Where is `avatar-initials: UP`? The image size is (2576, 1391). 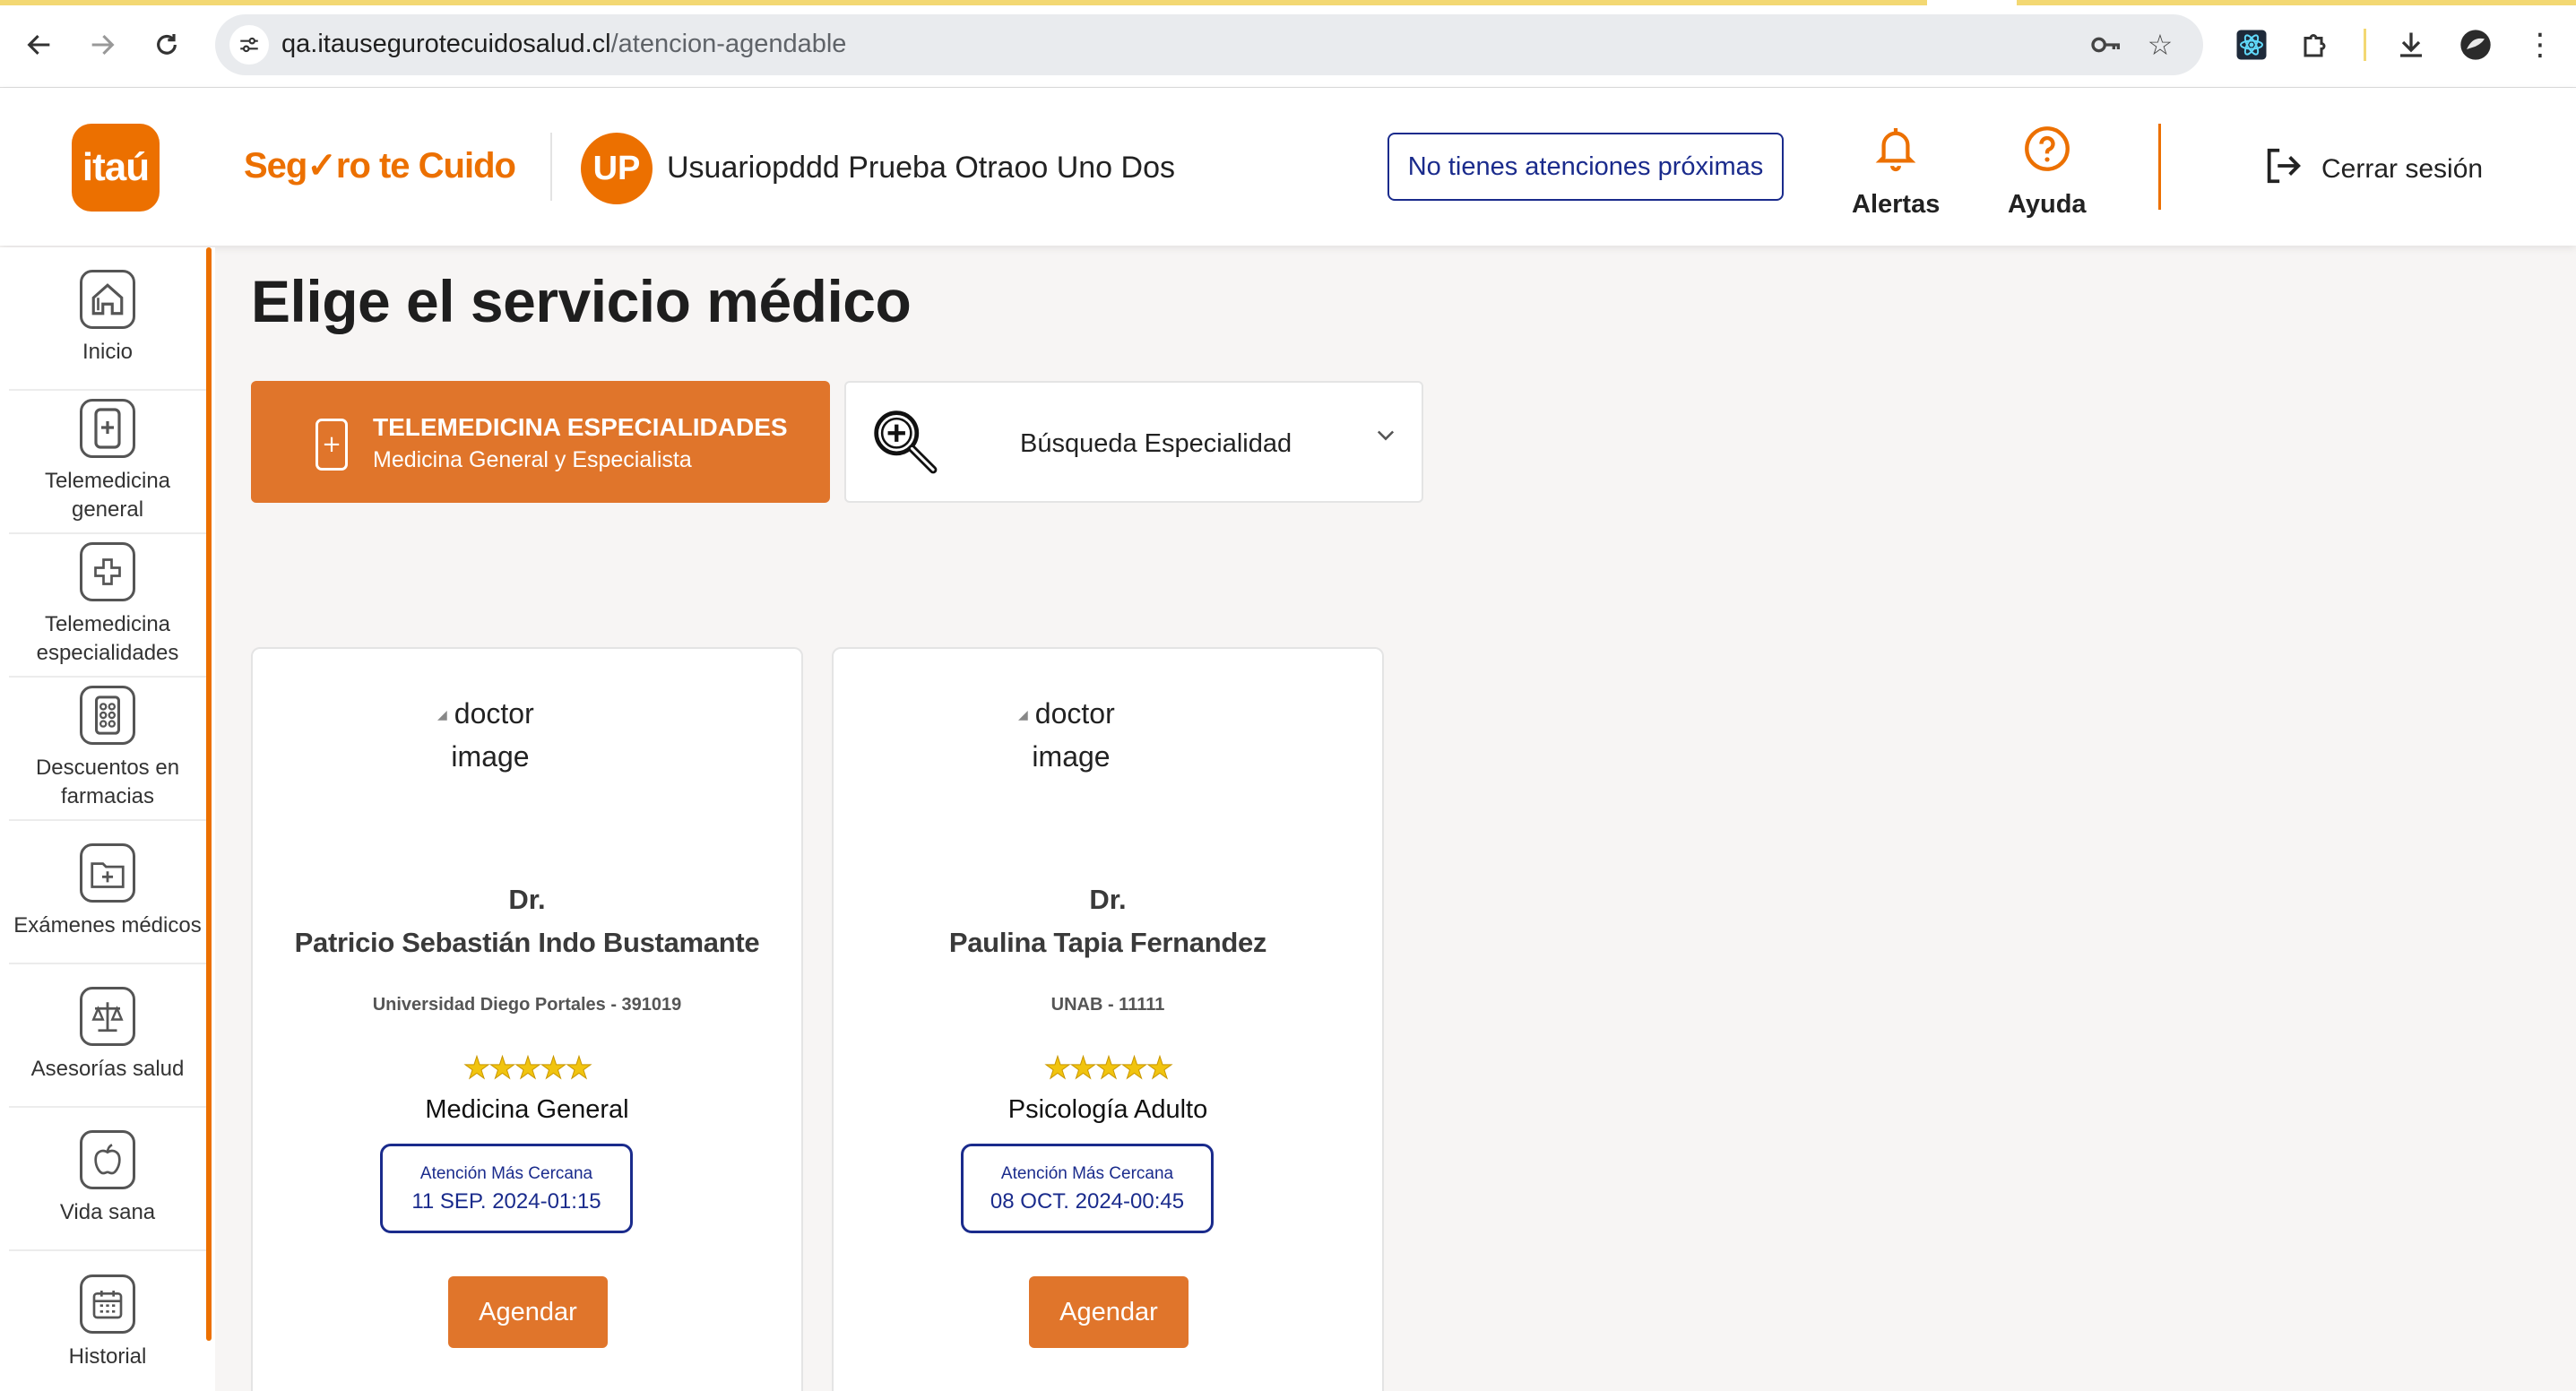 avatar-initials: UP is located at coordinates (616, 168).